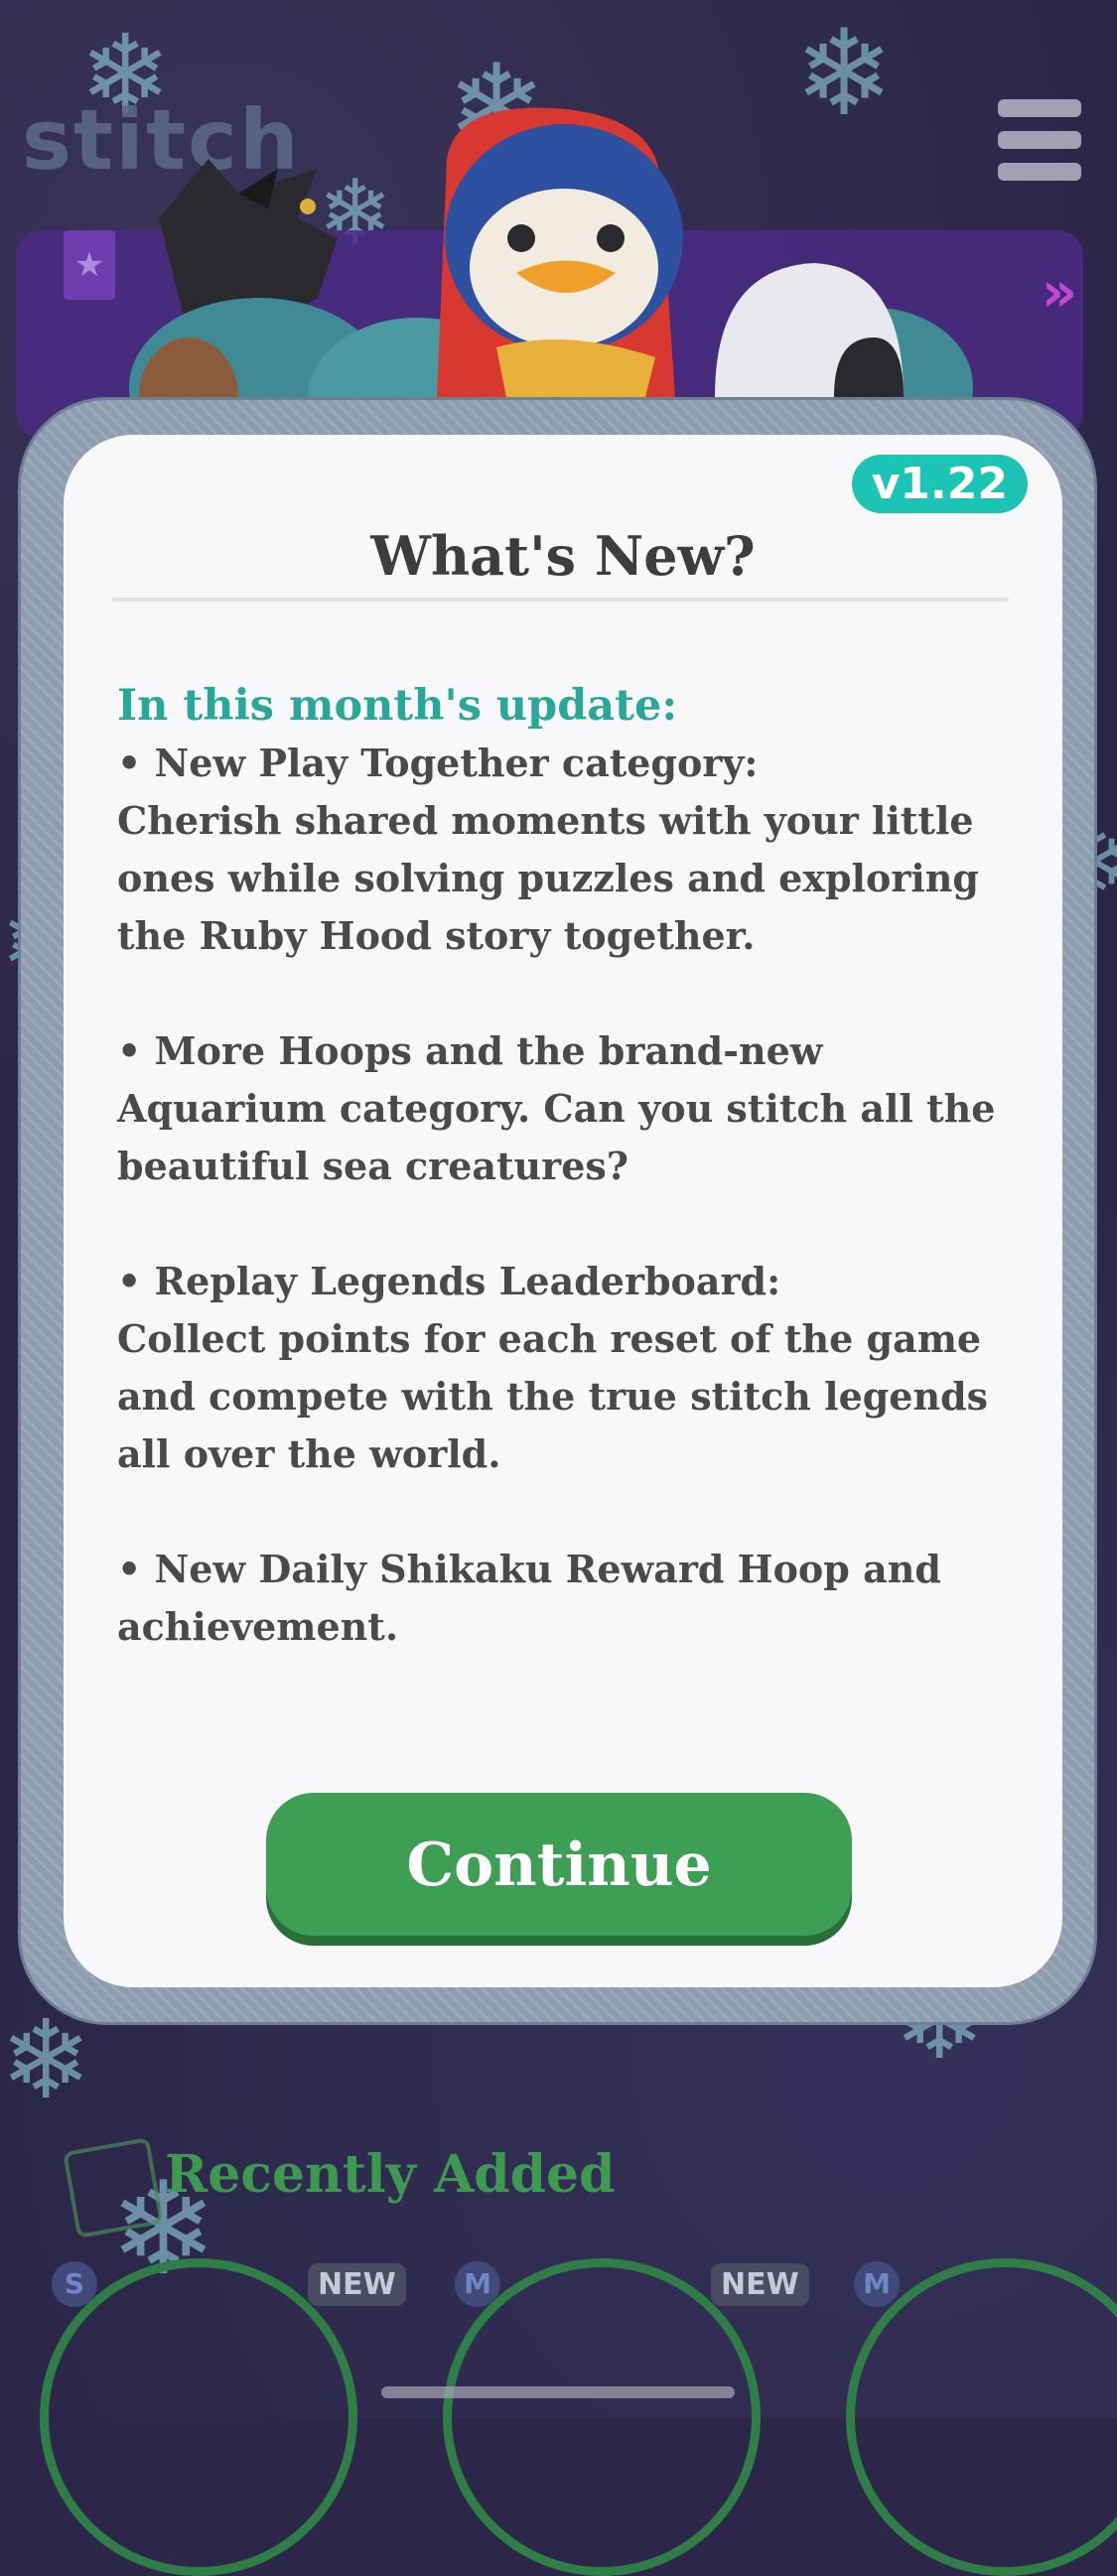 This screenshot has width=1117, height=2576. What do you see at coordinates (939, 484) in the screenshot?
I see `version-badge: v1.22` at bounding box center [939, 484].